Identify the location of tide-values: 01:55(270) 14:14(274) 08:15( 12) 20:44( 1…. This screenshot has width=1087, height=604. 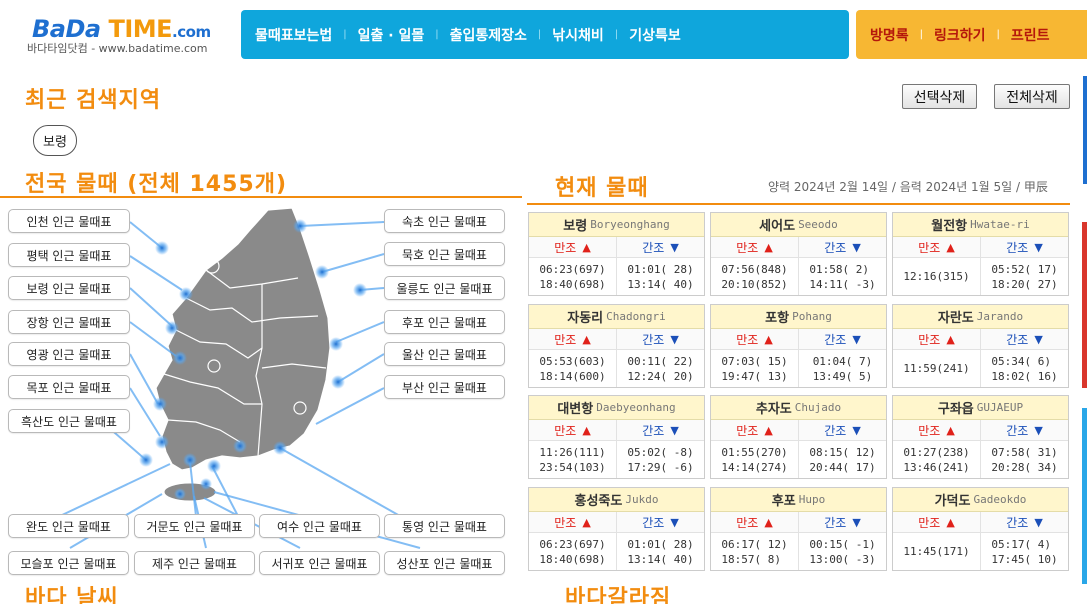
(798, 459).